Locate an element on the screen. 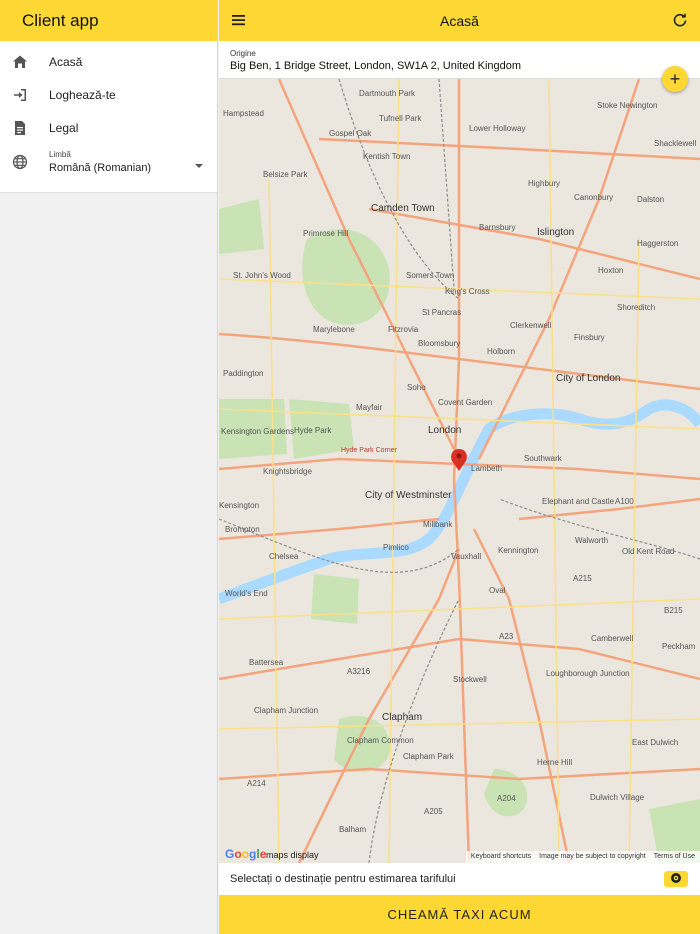  map-label: City of London is located at coordinates (588, 378).